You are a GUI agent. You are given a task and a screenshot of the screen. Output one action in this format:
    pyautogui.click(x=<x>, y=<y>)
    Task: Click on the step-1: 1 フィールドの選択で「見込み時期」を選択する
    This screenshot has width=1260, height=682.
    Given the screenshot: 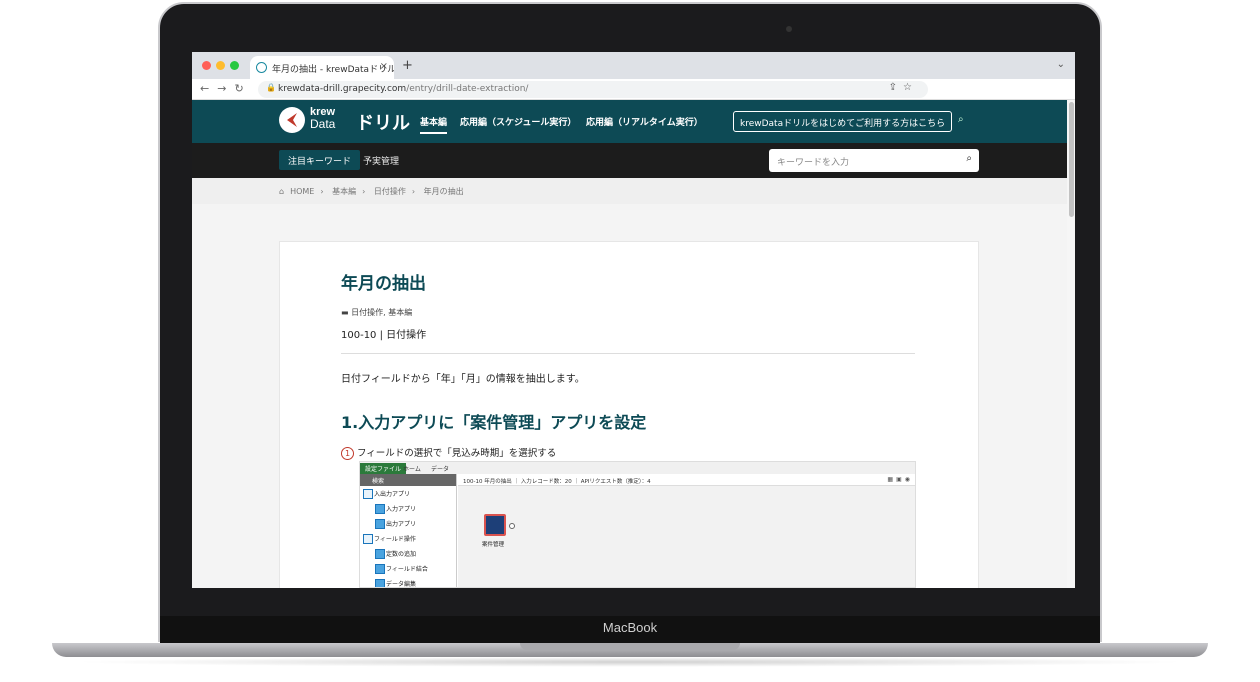 What is the action you would take?
    pyautogui.click(x=448, y=452)
    